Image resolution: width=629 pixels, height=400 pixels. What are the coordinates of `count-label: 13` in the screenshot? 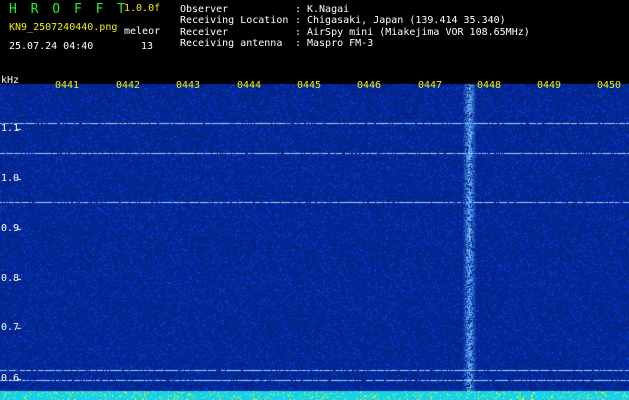 It's located at (147, 46).